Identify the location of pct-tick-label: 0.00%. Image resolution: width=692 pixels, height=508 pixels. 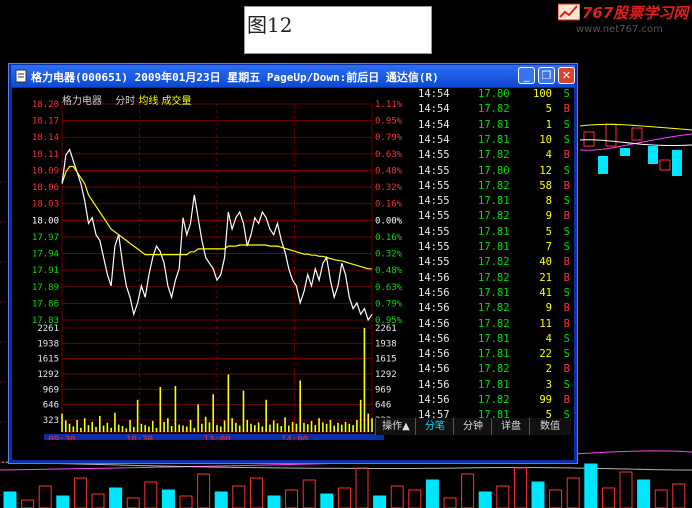
(389, 221).